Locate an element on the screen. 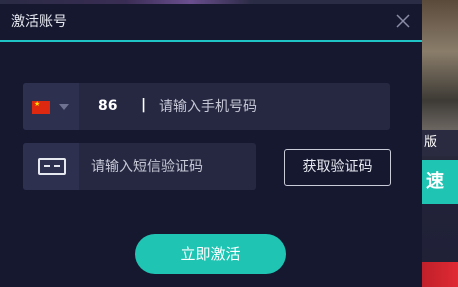  phone-row: ★ 86 | is located at coordinates (206, 106).